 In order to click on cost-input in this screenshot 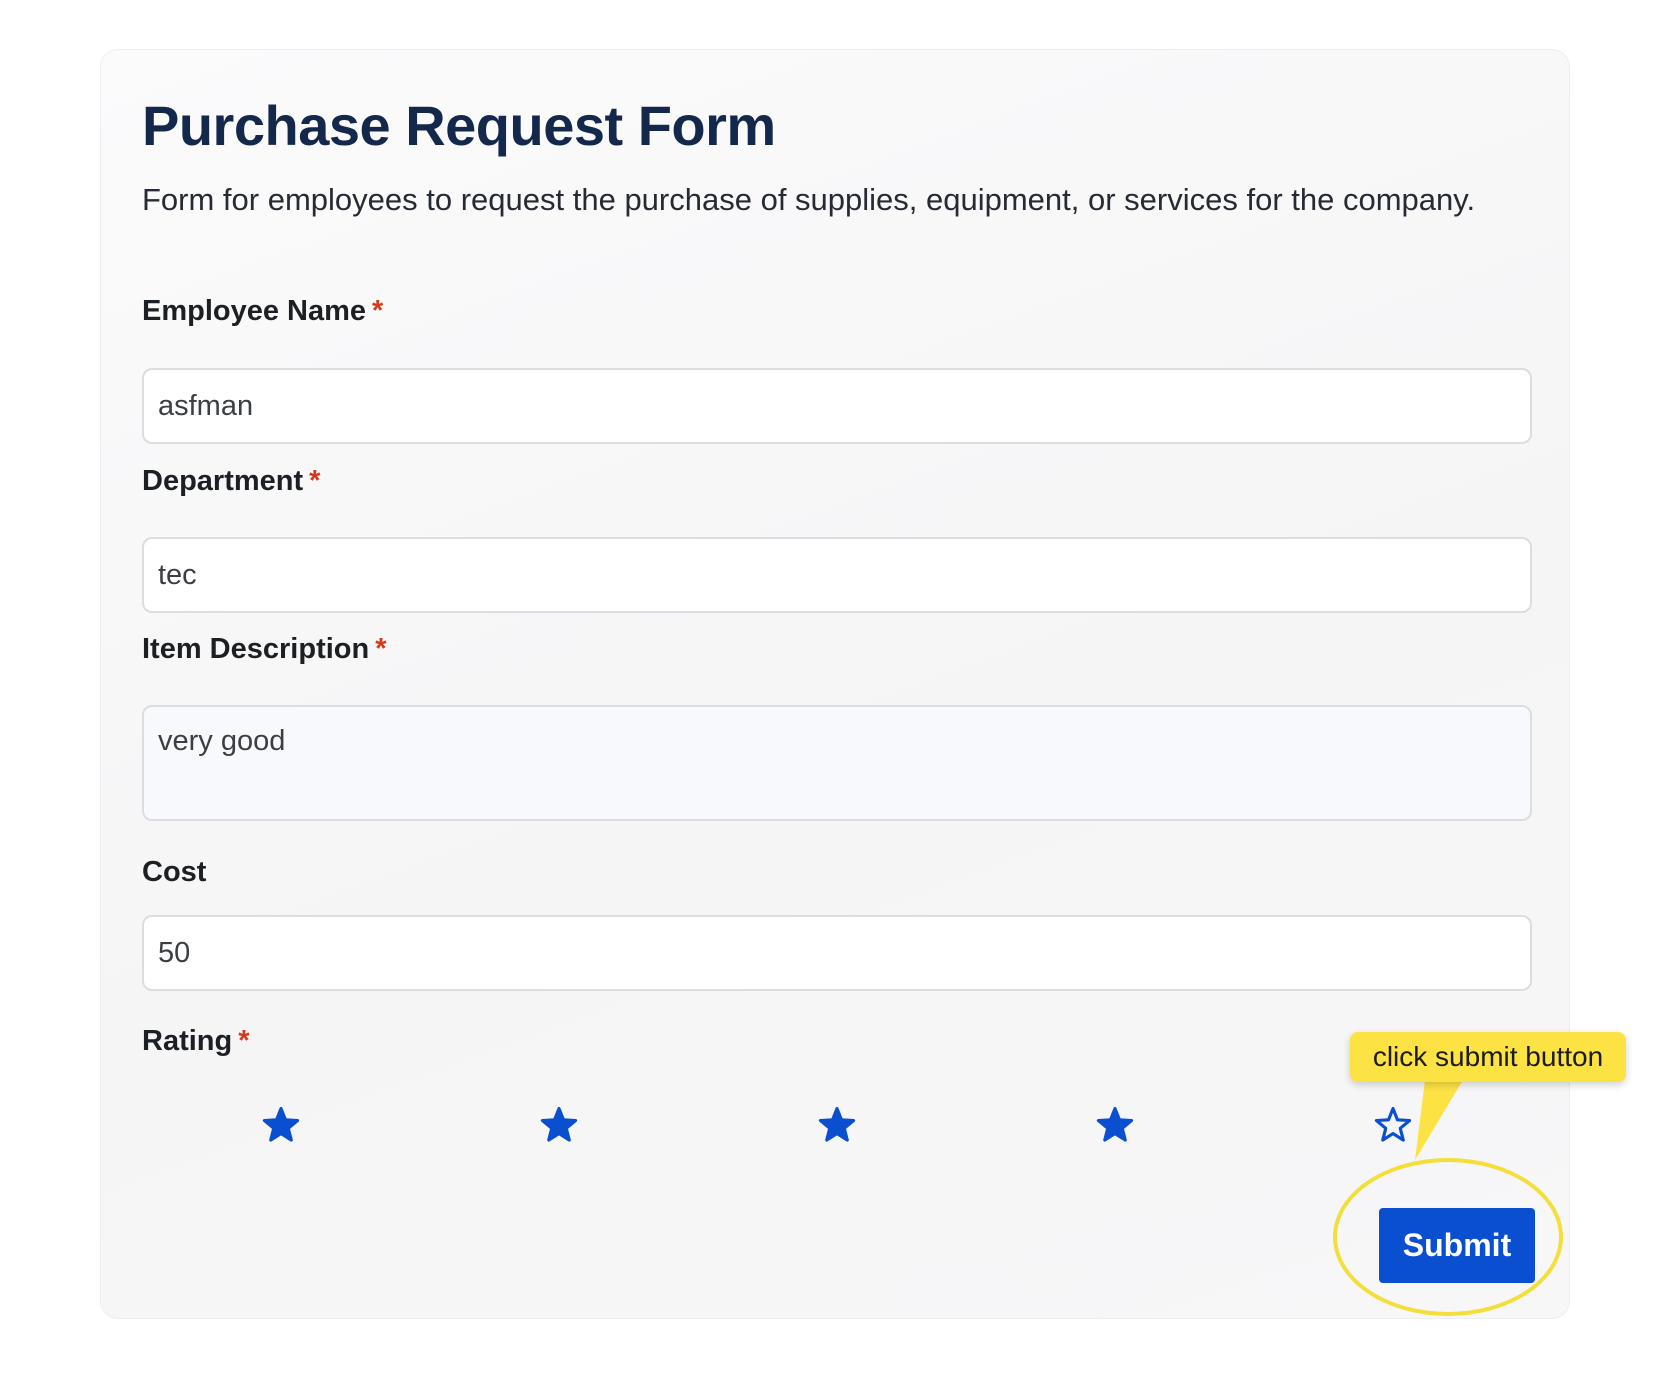, I will do `click(837, 953)`.